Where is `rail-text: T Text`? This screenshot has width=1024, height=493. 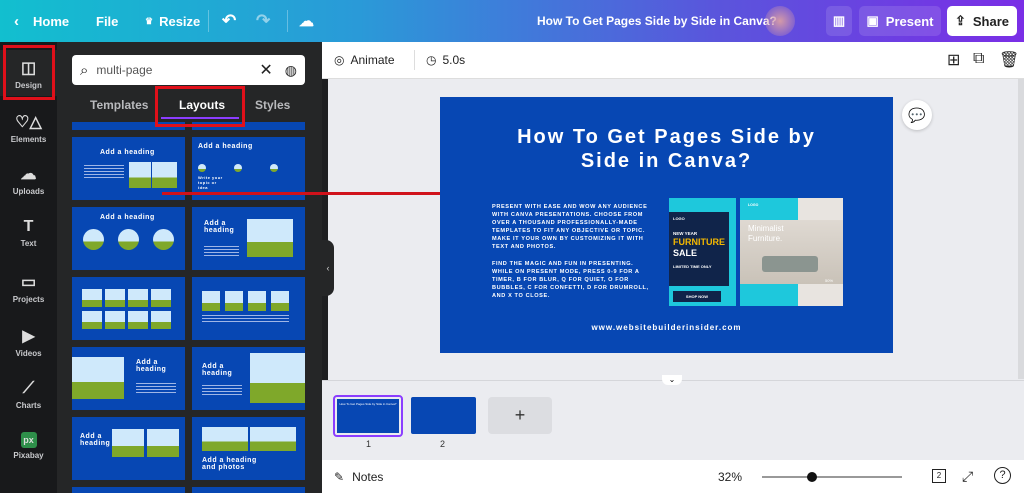 rail-text: T Text is located at coordinates (28, 233).